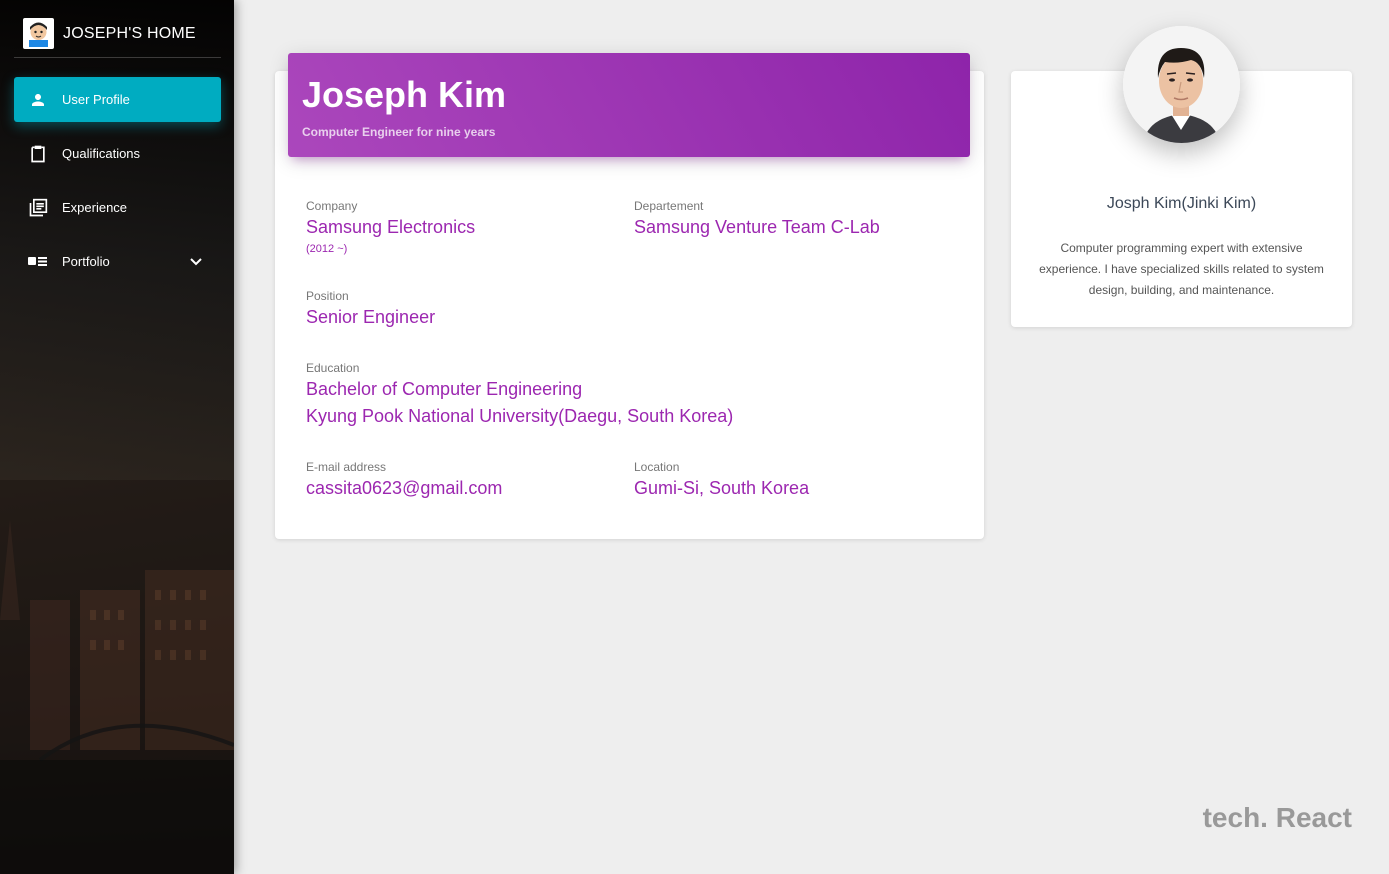 This screenshot has height=874, width=1389. I want to click on sidebar-item-label: Portfolio, so click(86, 261).